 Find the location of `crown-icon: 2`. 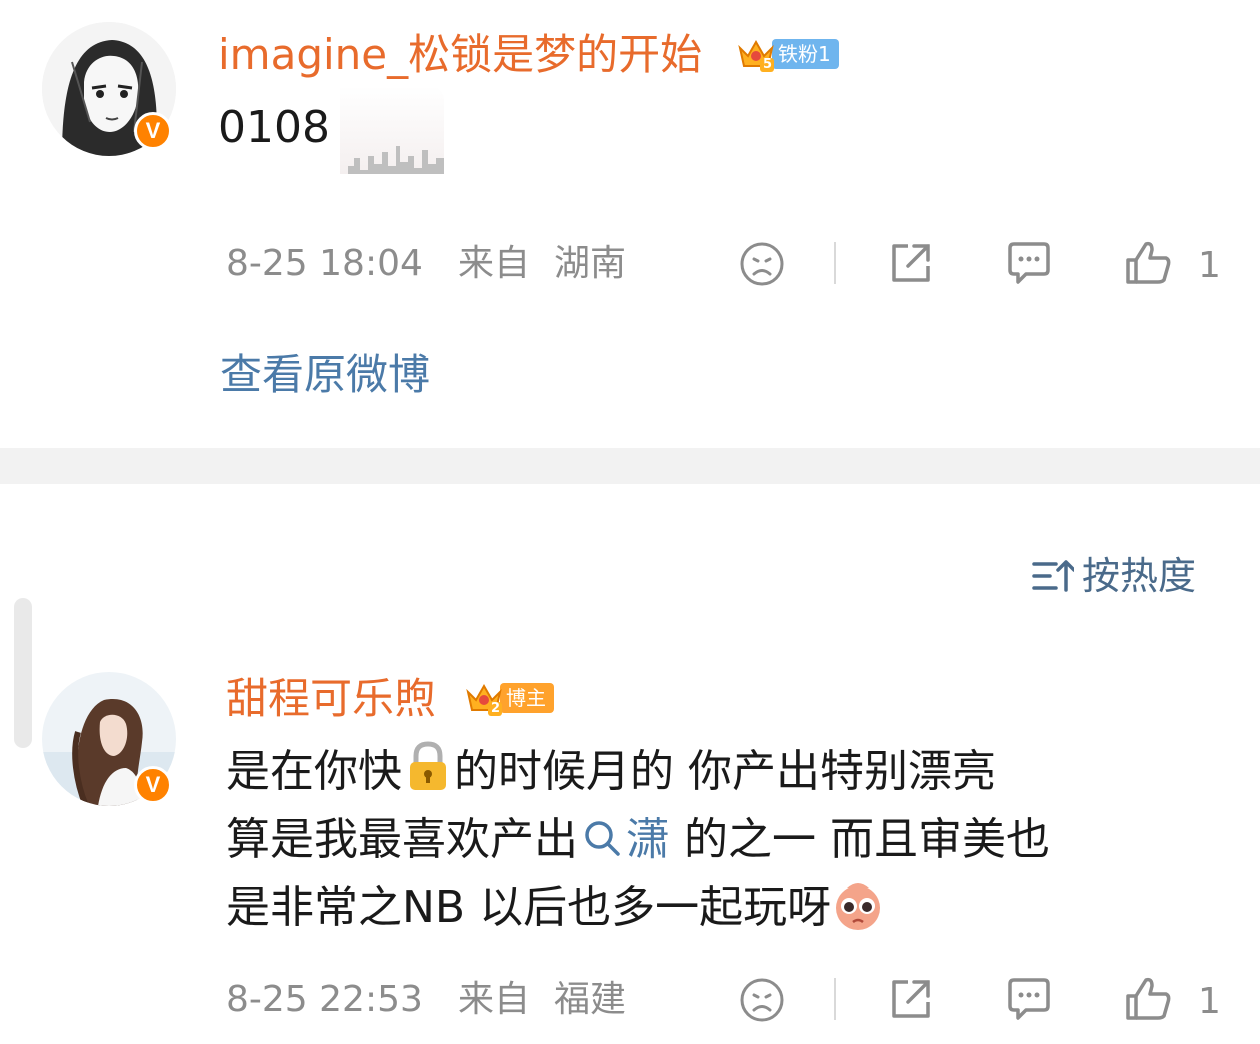

crown-icon: 2 is located at coordinates (484, 698).